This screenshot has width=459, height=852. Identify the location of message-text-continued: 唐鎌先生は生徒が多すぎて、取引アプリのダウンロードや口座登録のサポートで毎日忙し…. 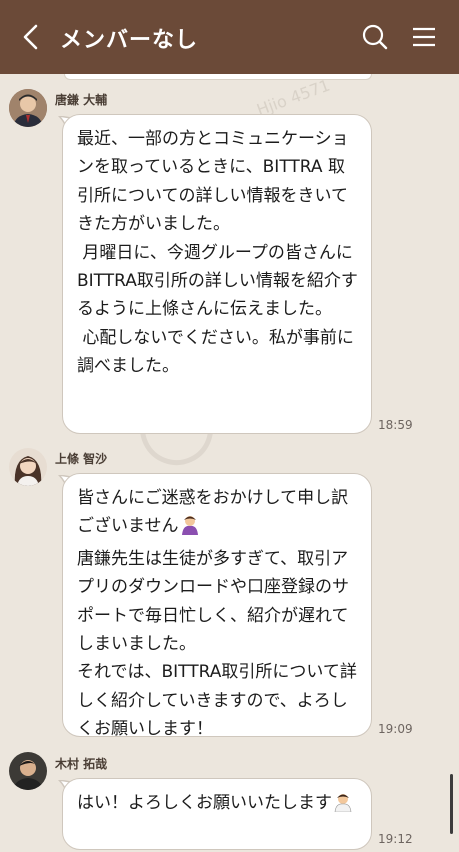
(217, 644).